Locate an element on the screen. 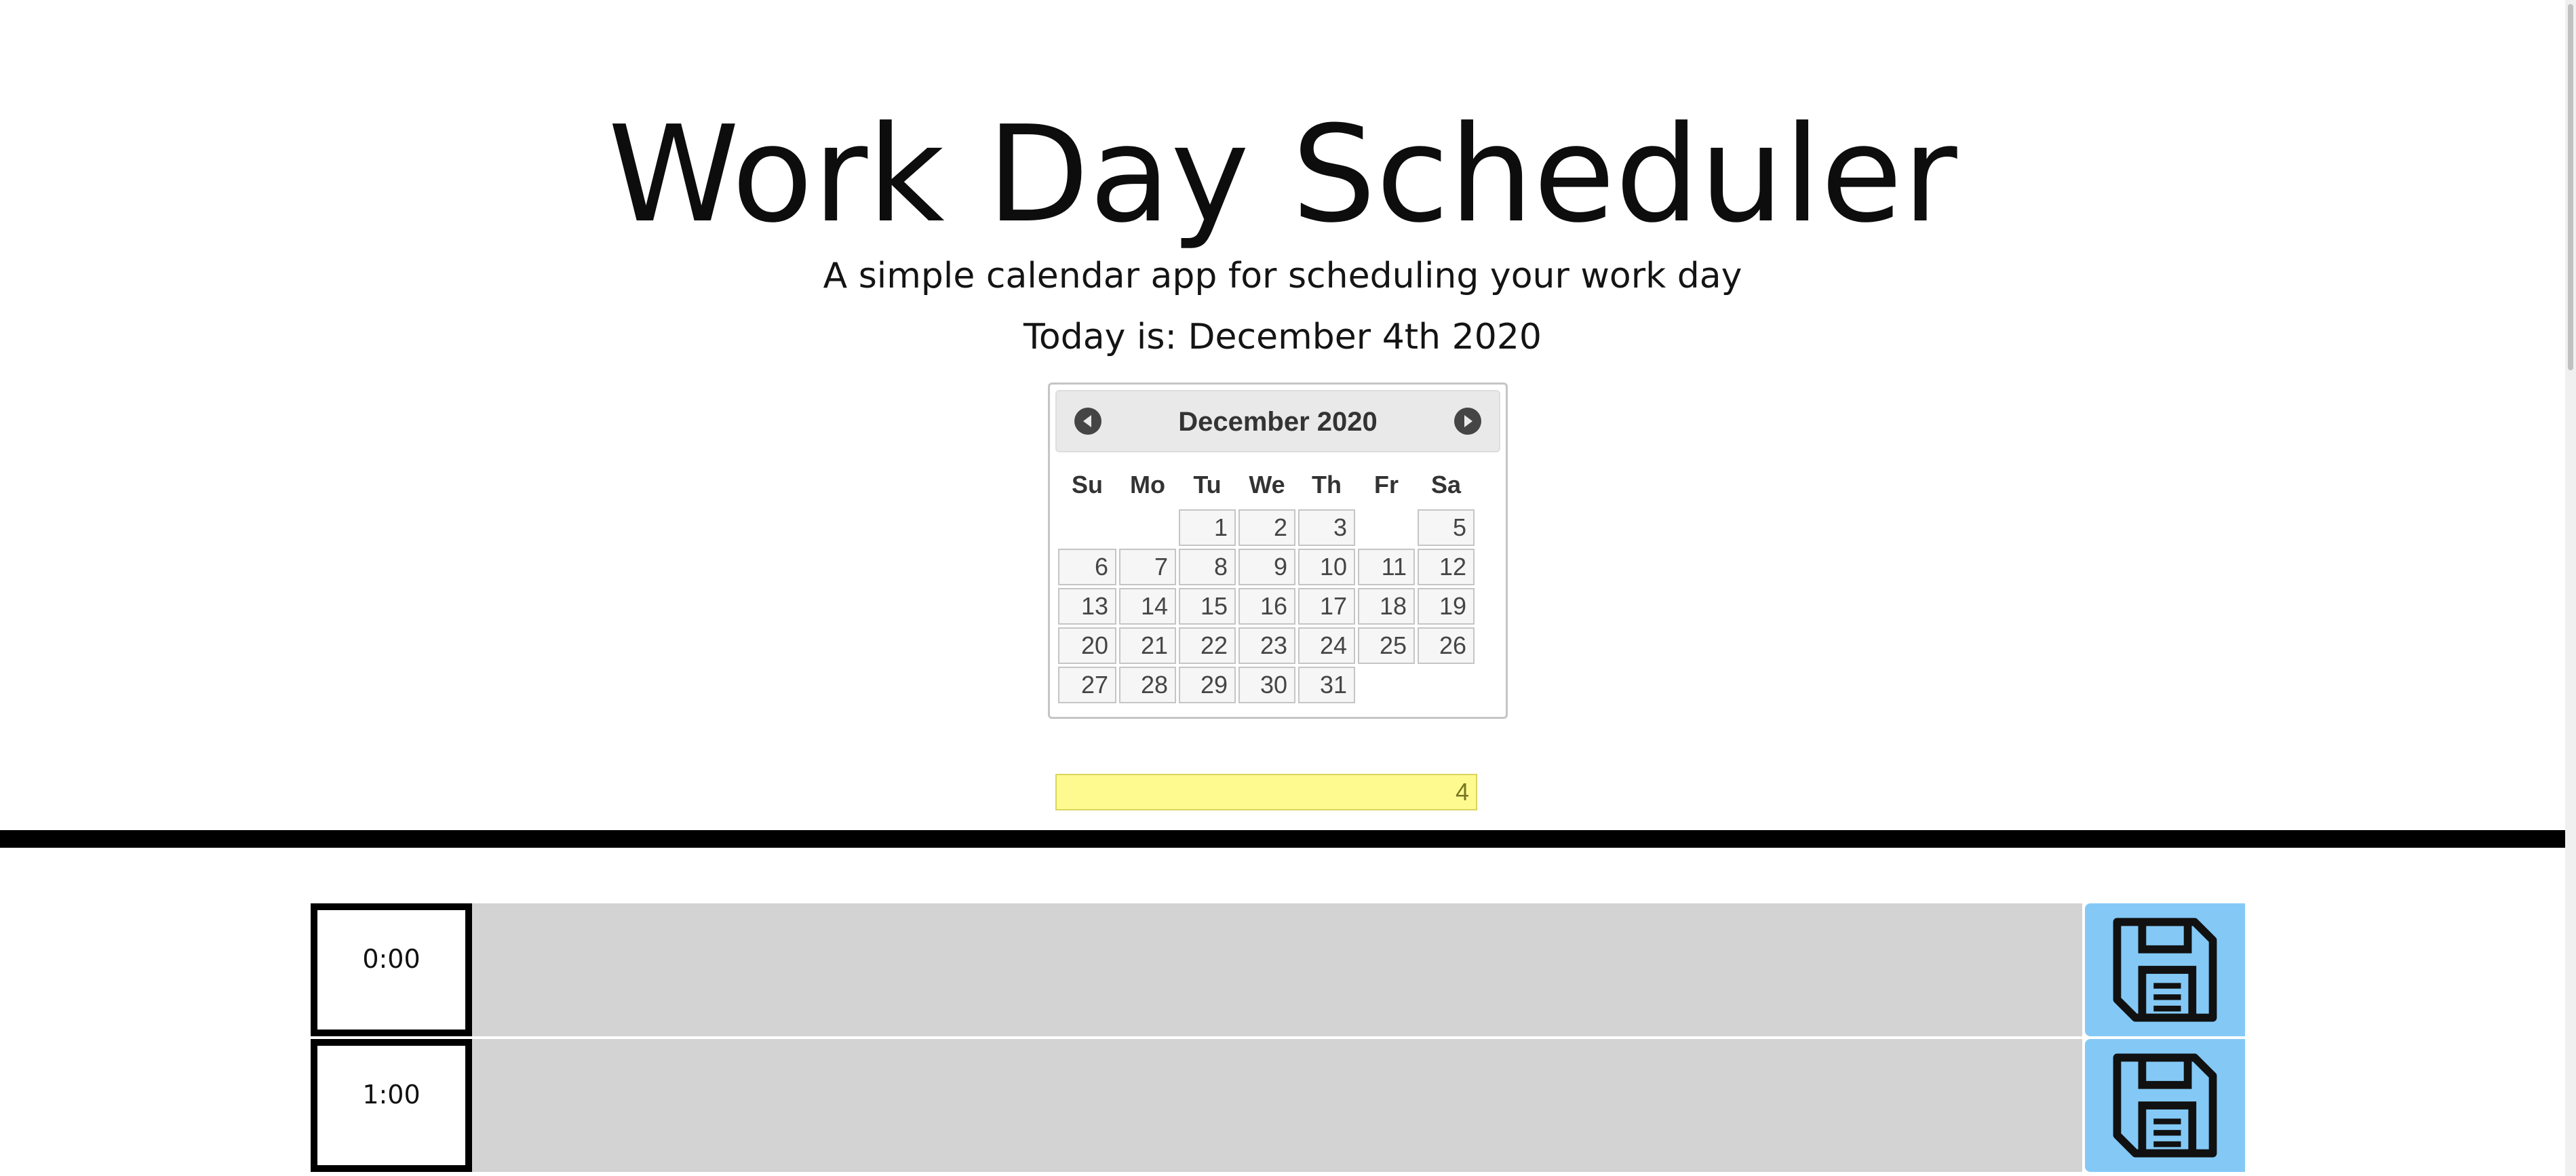 The height and width of the screenshot is (1176, 2576). calendar-day: 31 is located at coordinates (1326, 685).